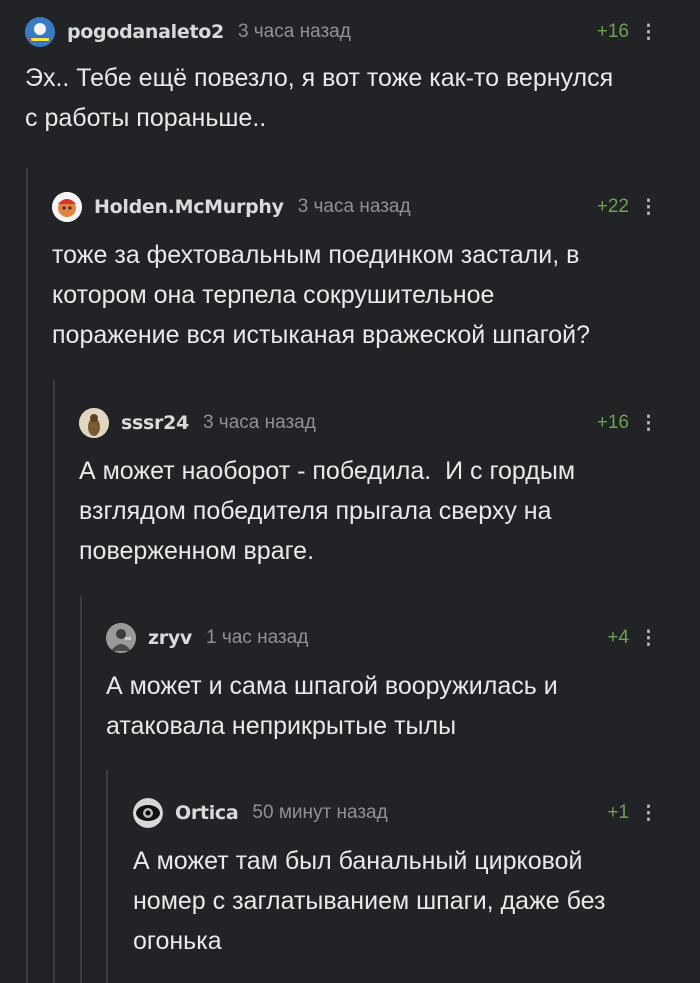 The width and height of the screenshot is (700, 983). Describe the element at coordinates (145, 32) in the screenshot. I see `username: pogodanaleto2` at that location.